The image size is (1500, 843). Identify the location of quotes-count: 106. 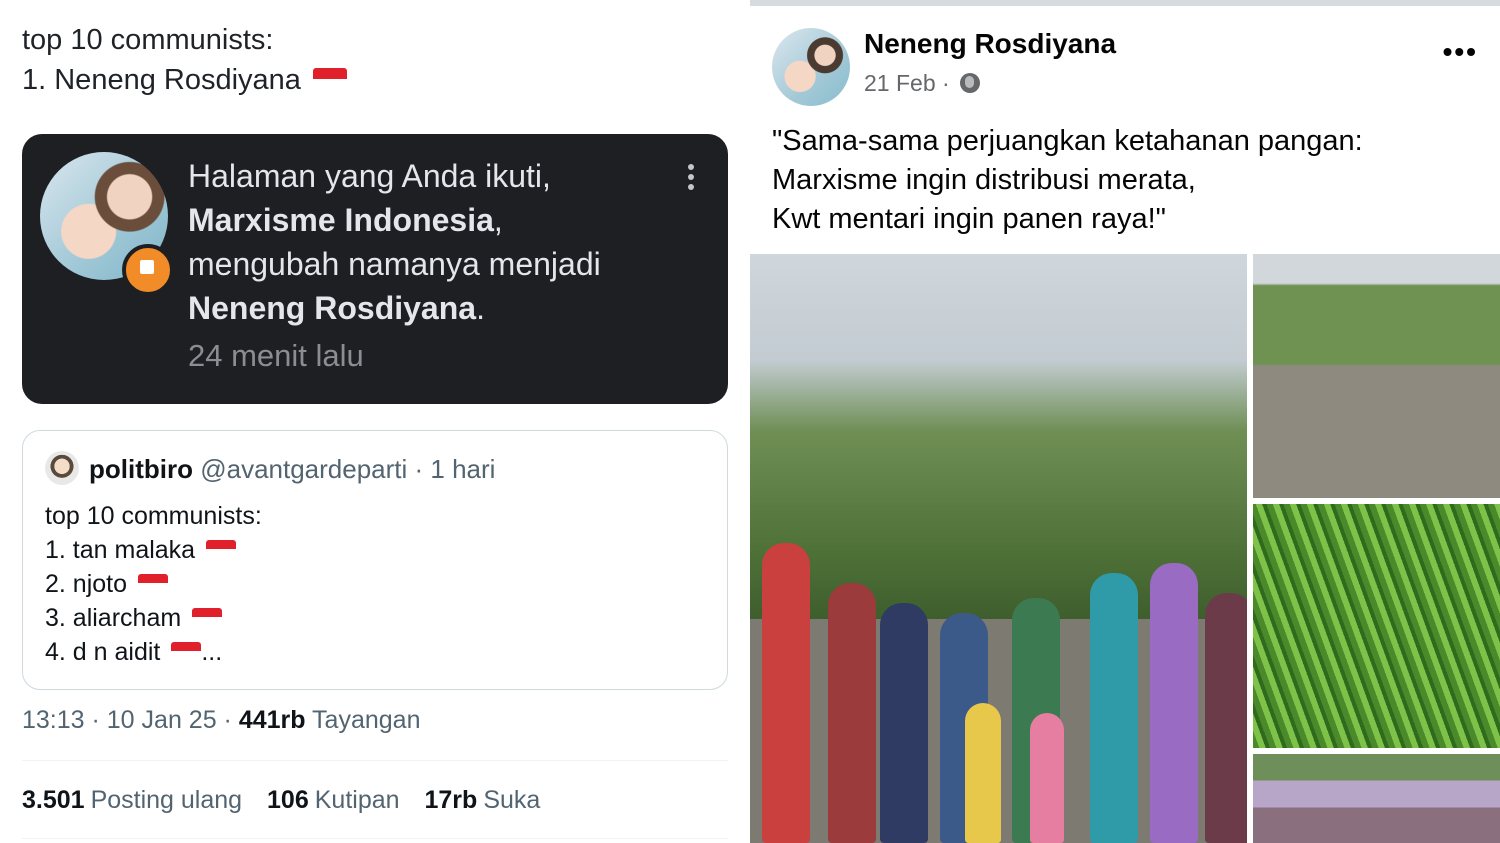
(288, 800).